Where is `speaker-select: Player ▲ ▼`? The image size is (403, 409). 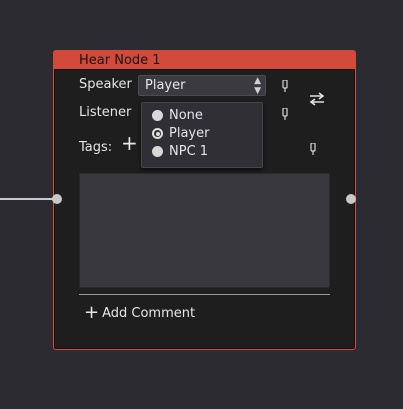 speaker-select: Player ▲ ▼ is located at coordinates (202, 85).